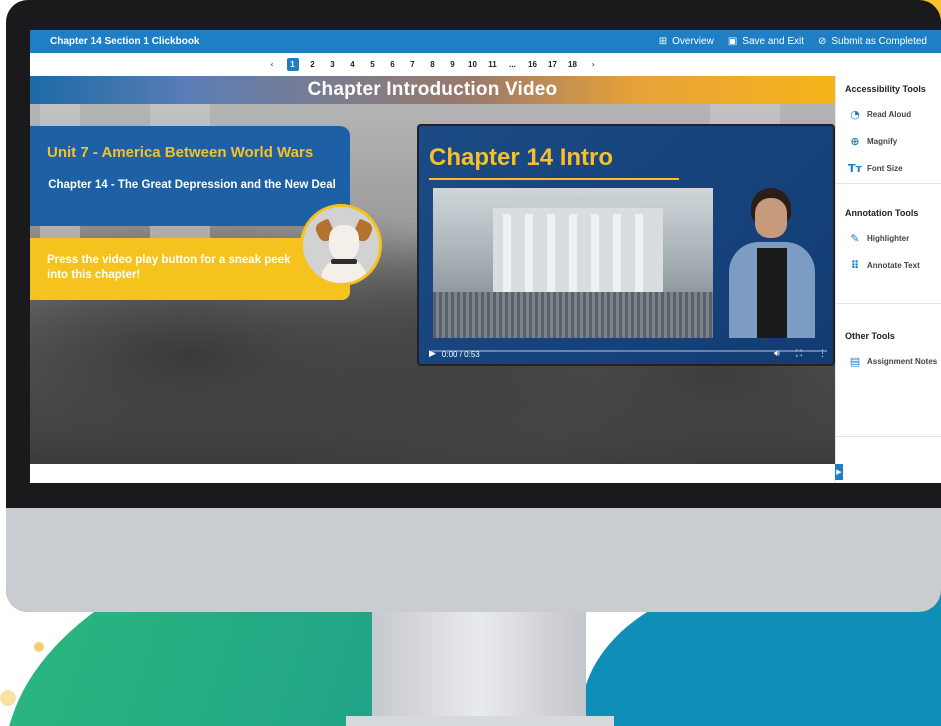 This screenshot has height=726, width=941. What do you see at coordinates (870, 336) in the screenshot?
I see `other-tools-heading: Other Tools` at bounding box center [870, 336].